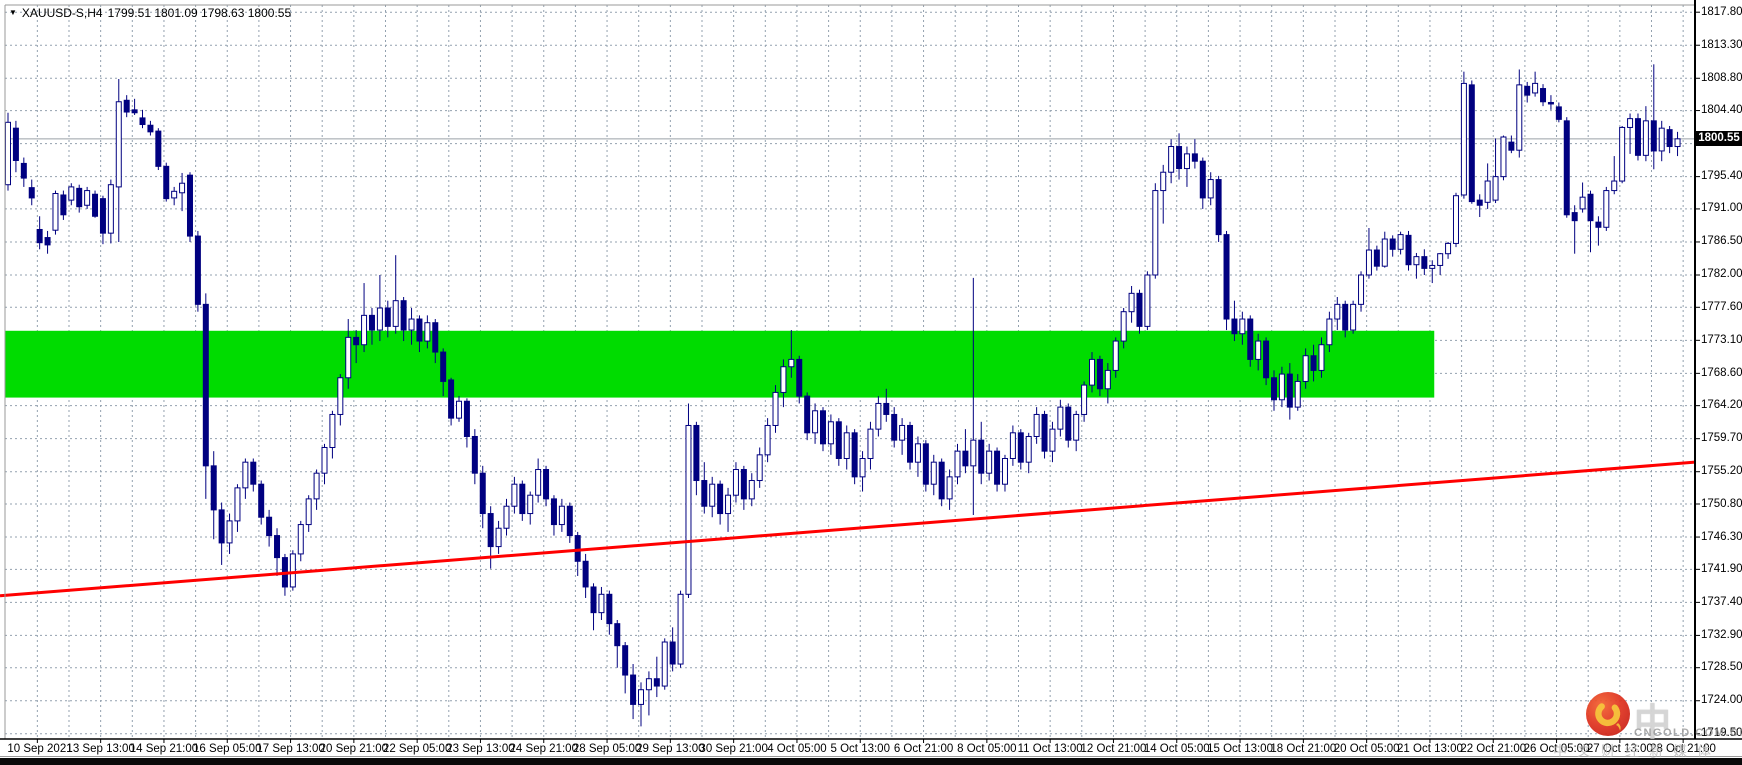 Image resolution: width=1742 pixels, height=765 pixels. Describe the element at coordinates (13, 13) in the screenshot. I see `symbol-dropdown-icon: ▼` at that location.